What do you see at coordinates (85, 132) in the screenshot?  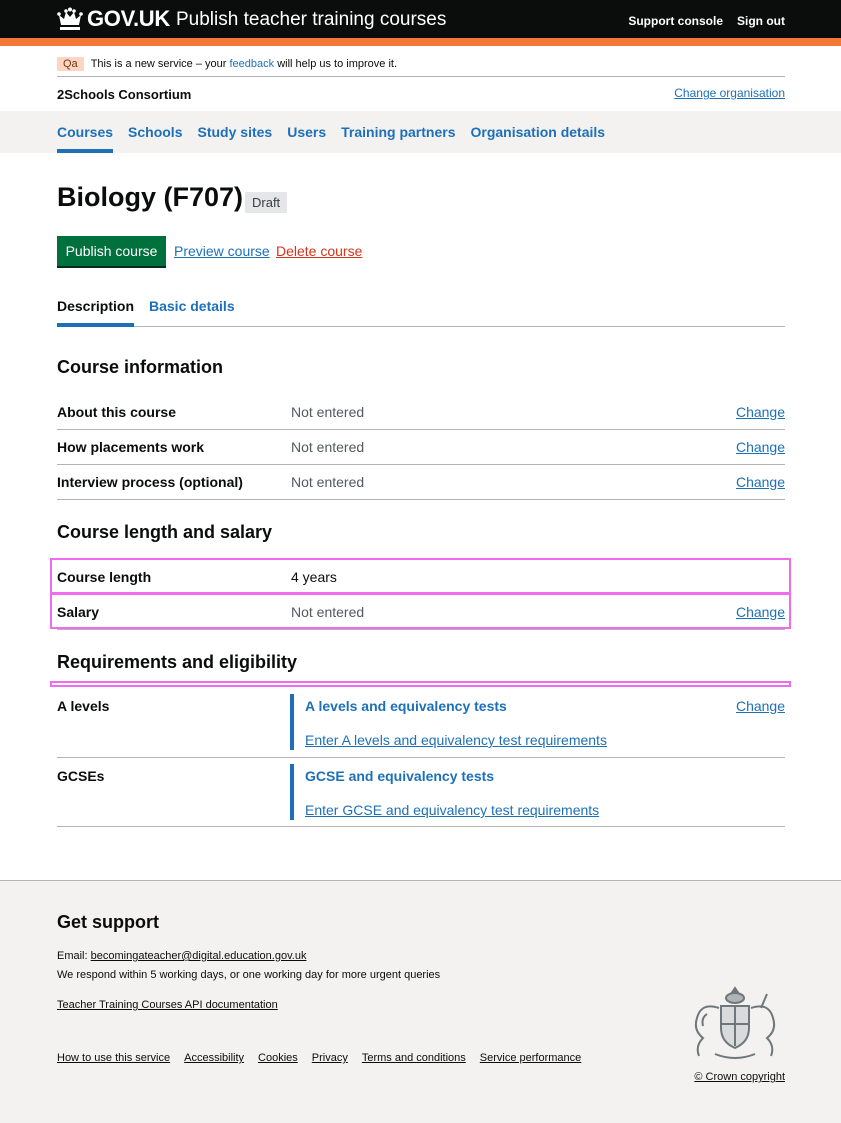 I see `subnav-courses: Courses` at bounding box center [85, 132].